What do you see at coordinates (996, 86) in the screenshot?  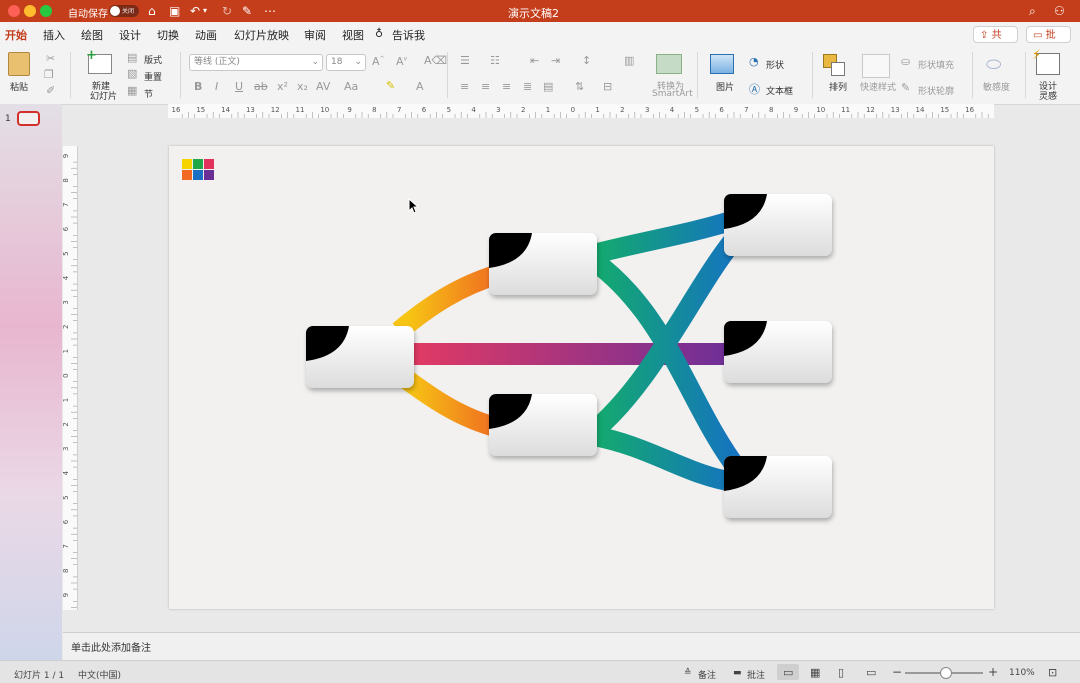 I see `sensitivity-label: 敏感度` at bounding box center [996, 86].